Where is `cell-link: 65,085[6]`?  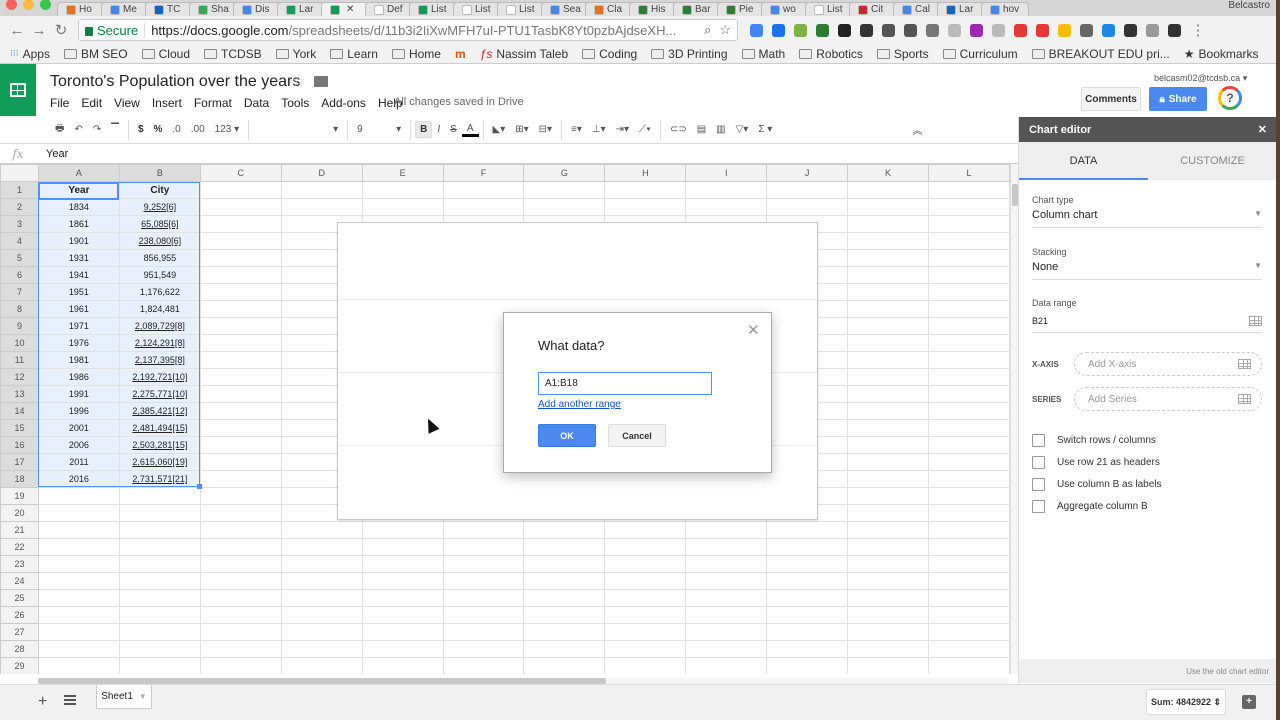 cell-link: 65,085[6] is located at coordinates (160, 224).